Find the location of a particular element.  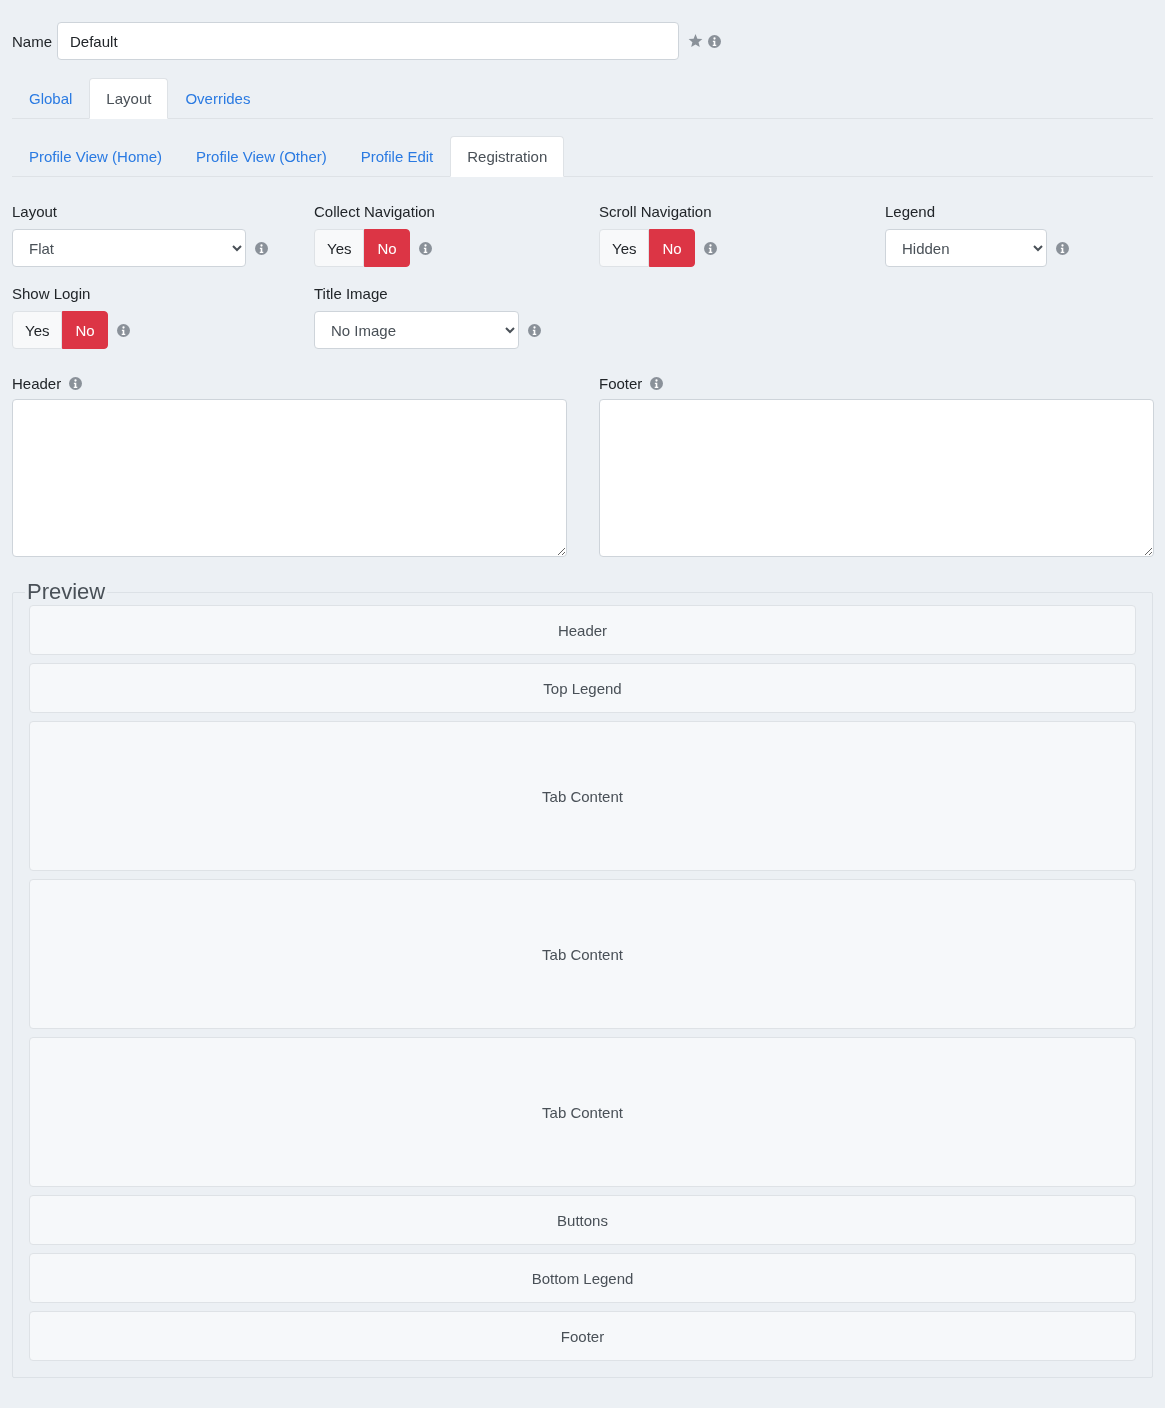

tab: Profile View (Home) is located at coordinates (96, 156).